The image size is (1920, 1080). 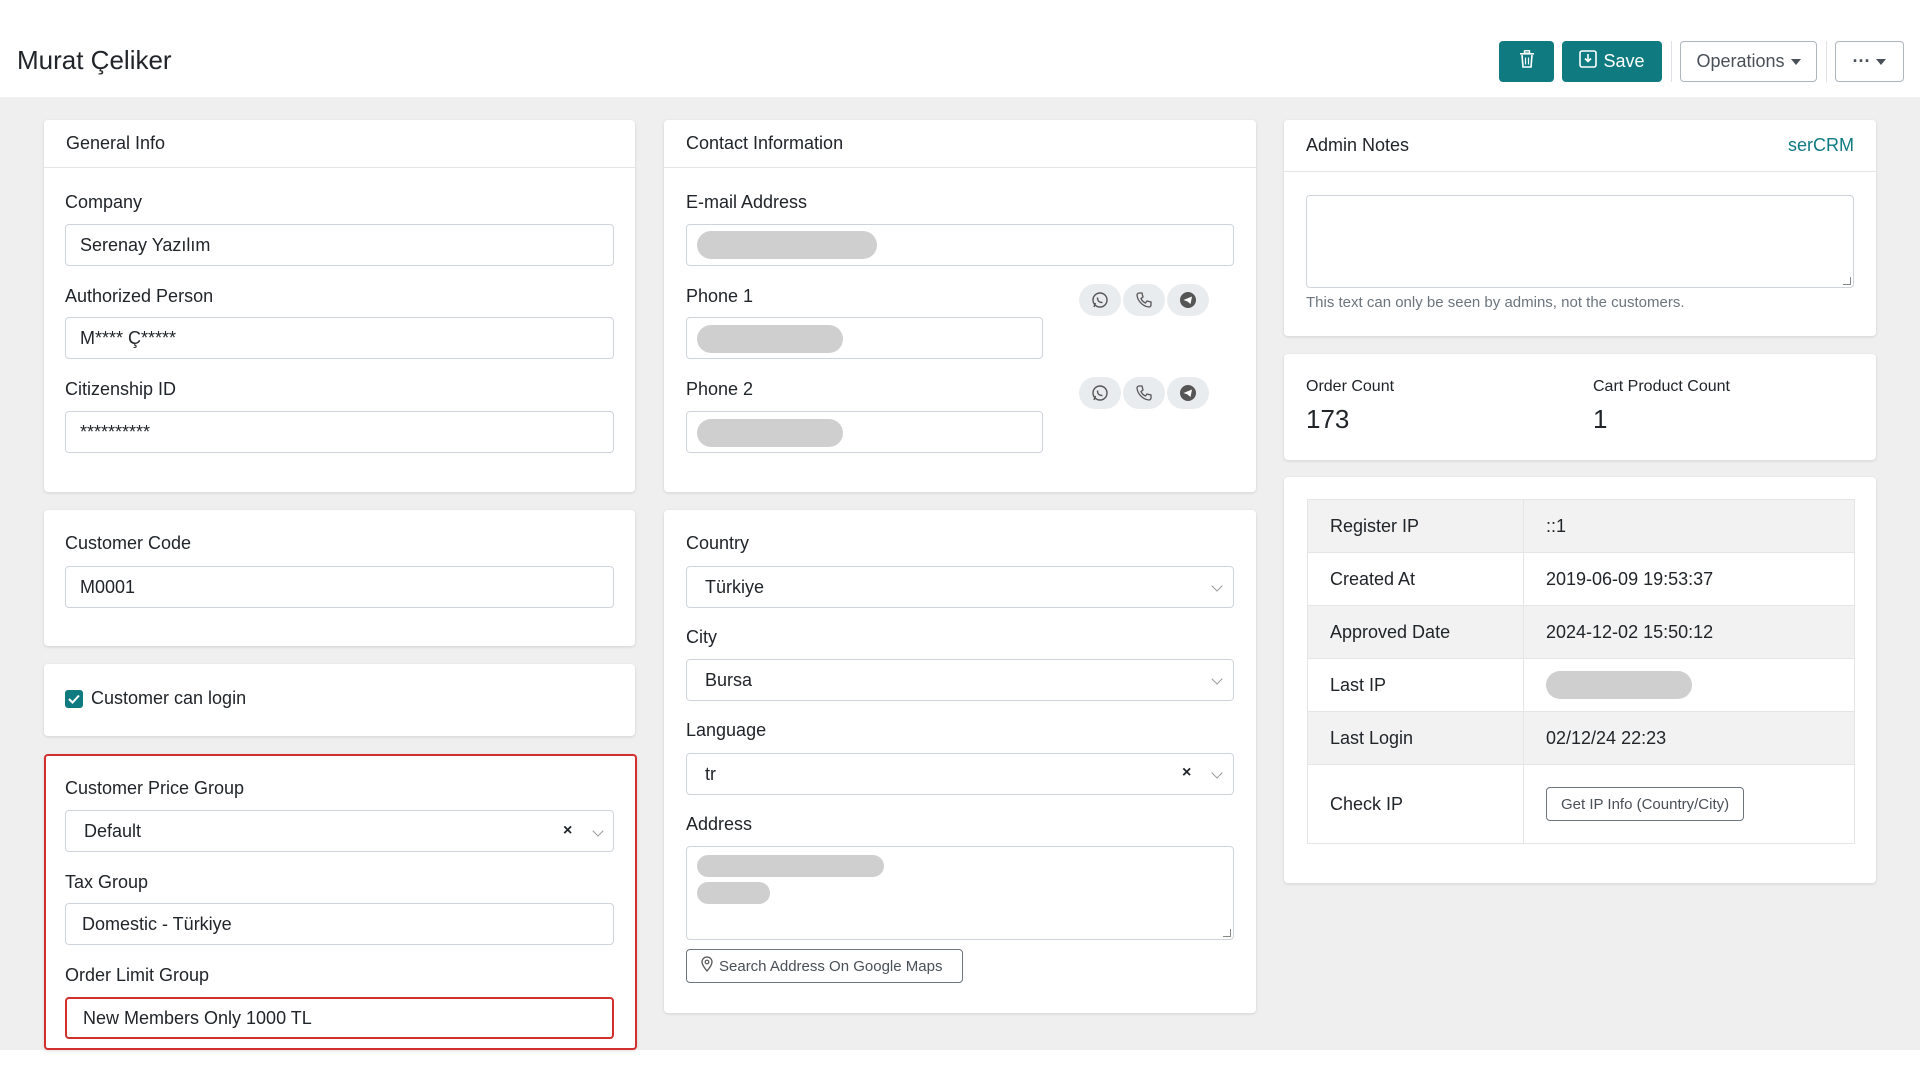 What do you see at coordinates (1416, 579) in the screenshot?
I see `info-key: Created At` at bounding box center [1416, 579].